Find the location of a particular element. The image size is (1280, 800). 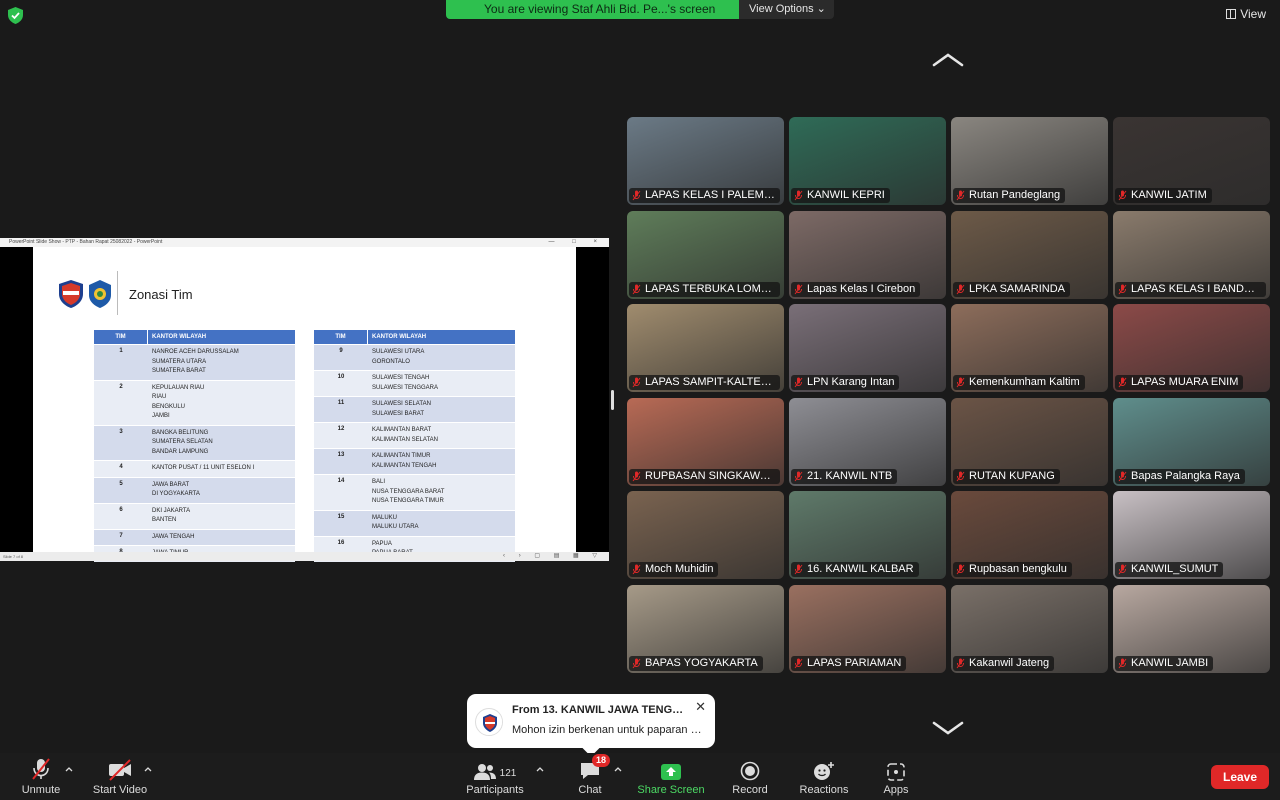

reactions-button: Reactions is located at coordinates (824, 776).